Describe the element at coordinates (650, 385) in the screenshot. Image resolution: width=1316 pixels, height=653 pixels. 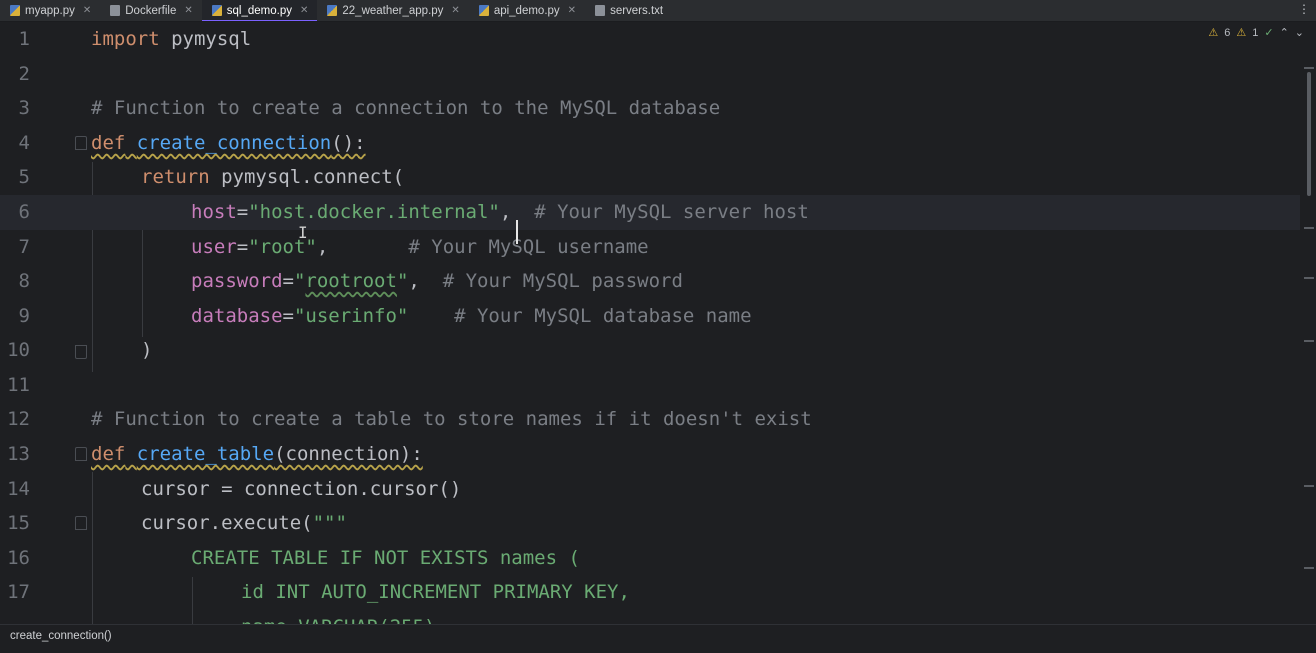
I see `code-line: 11` at that location.